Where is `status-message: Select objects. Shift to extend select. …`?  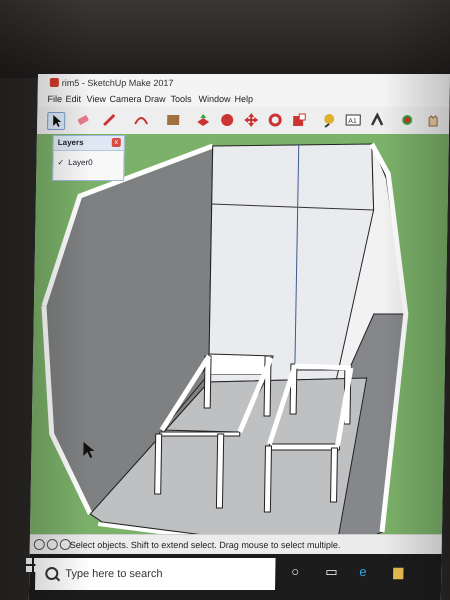 status-message: Select objects. Shift to extend select. … is located at coordinates (205, 545).